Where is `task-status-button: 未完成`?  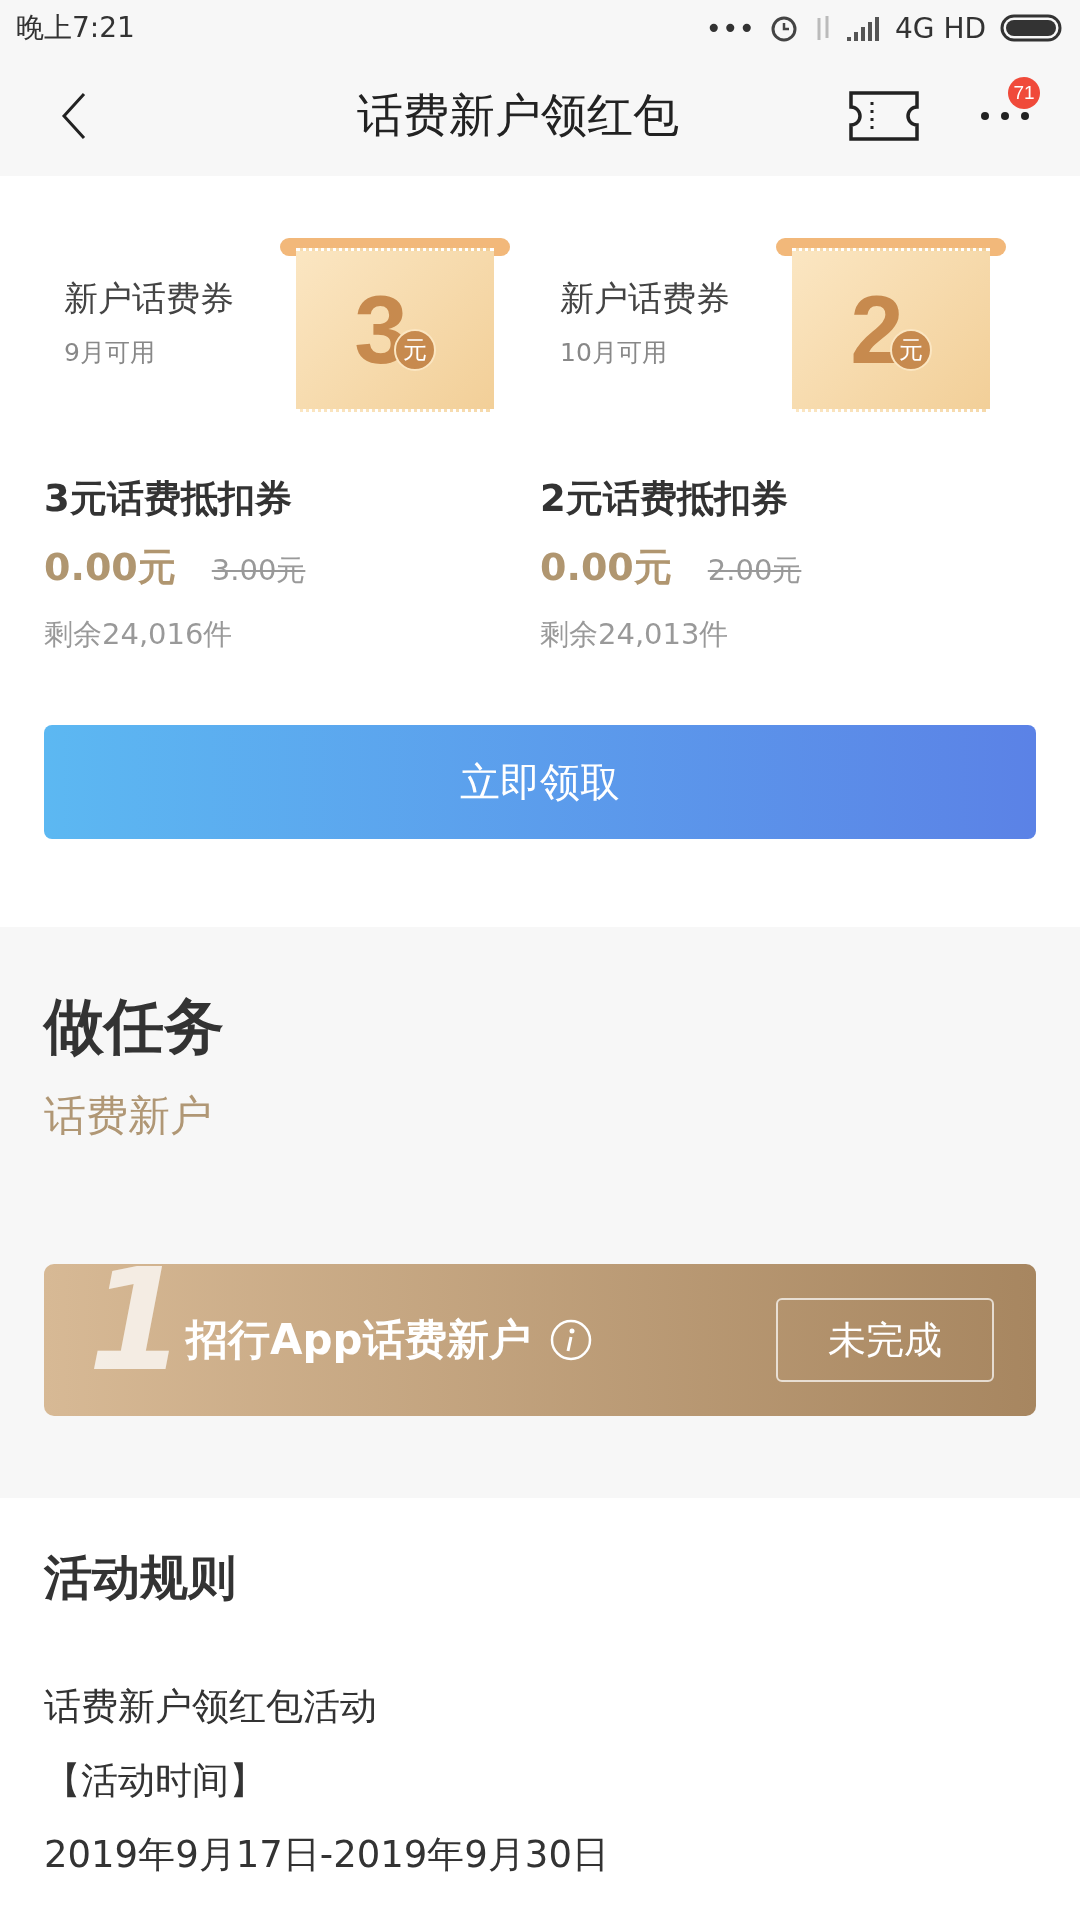 task-status-button: 未完成 is located at coordinates (885, 1340).